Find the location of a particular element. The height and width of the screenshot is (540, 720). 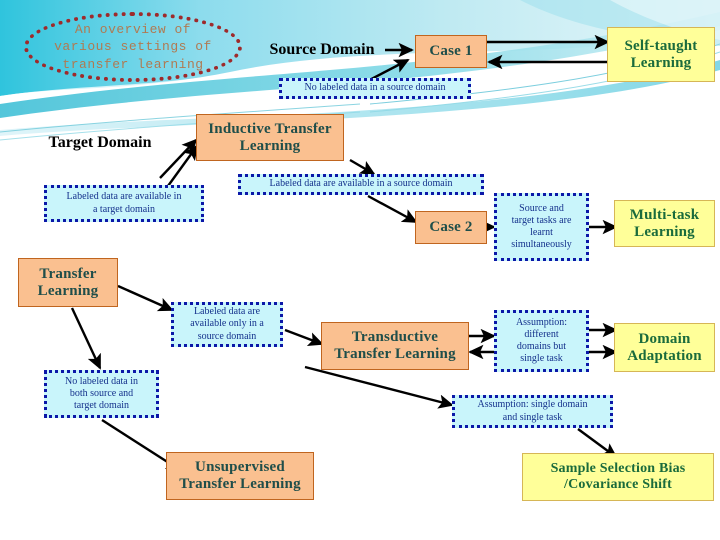

edge-labeled-source-to-case2 is located at coordinates (392, 209).